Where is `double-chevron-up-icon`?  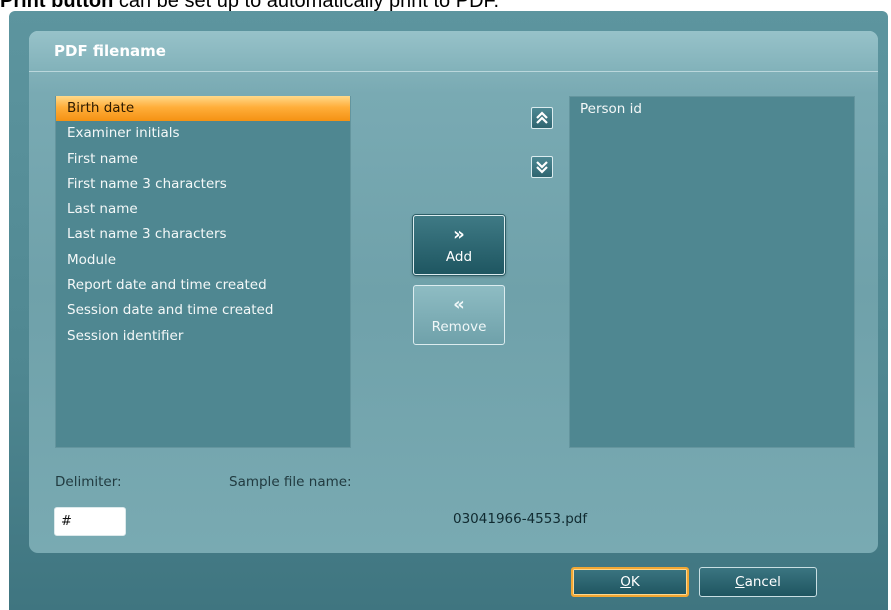
double-chevron-up-icon is located at coordinates (542, 117).